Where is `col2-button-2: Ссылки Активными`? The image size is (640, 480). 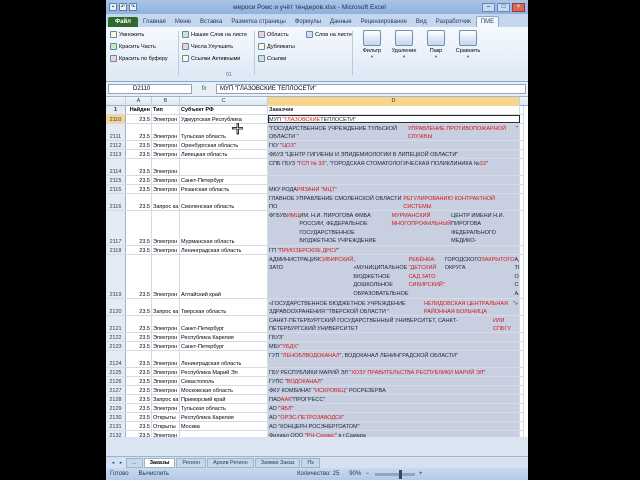
col2-button-2: Ссылки Активными is located at coordinates (214, 58).